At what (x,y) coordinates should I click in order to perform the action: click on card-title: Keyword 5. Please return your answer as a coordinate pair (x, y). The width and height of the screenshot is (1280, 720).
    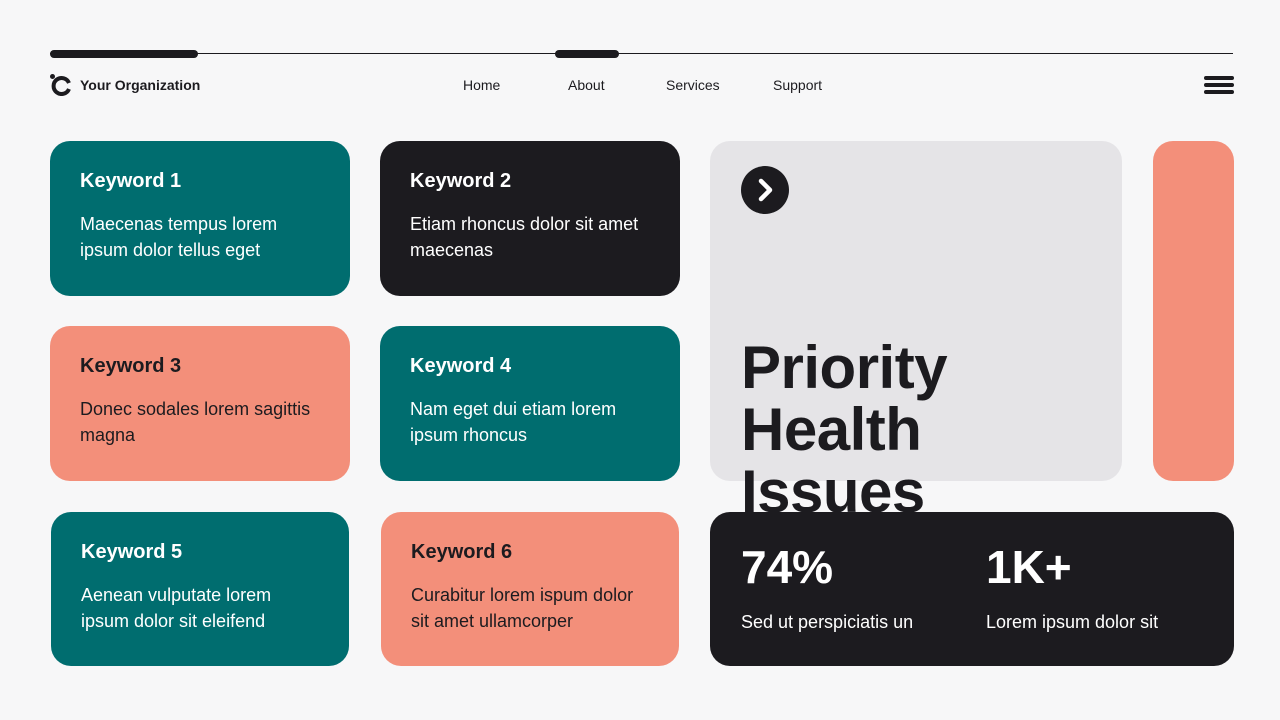
    Looking at the image, I should click on (132, 552).